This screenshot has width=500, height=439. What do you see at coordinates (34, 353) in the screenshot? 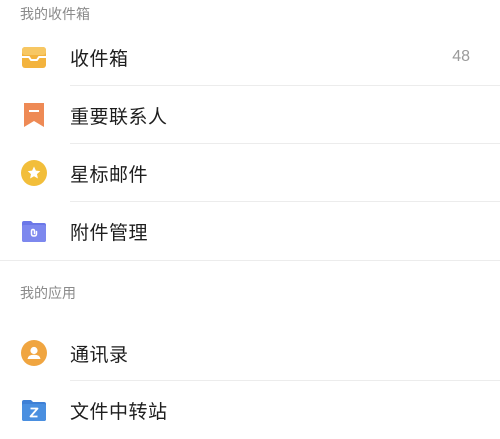
I see `contacts-icon` at bounding box center [34, 353].